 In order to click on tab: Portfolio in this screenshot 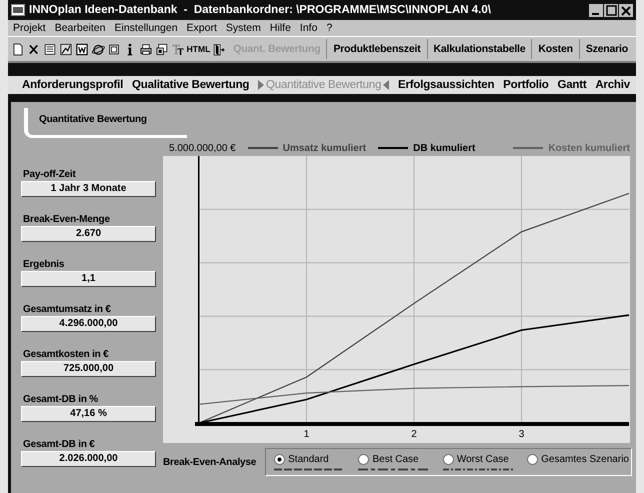, I will do `click(526, 85)`.